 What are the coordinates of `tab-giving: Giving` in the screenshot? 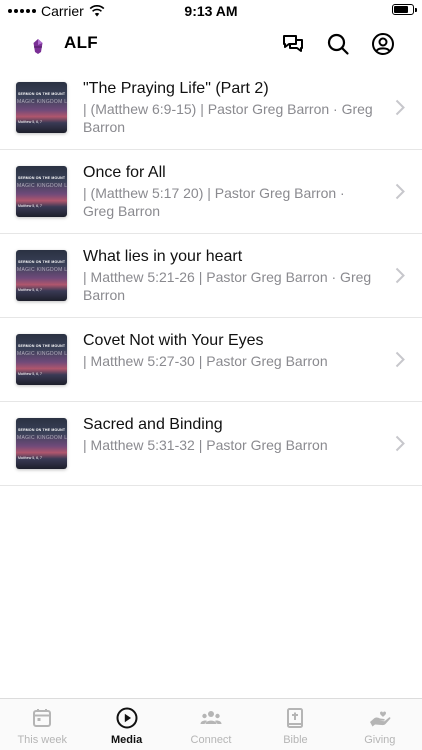 It's located at (380, 724).